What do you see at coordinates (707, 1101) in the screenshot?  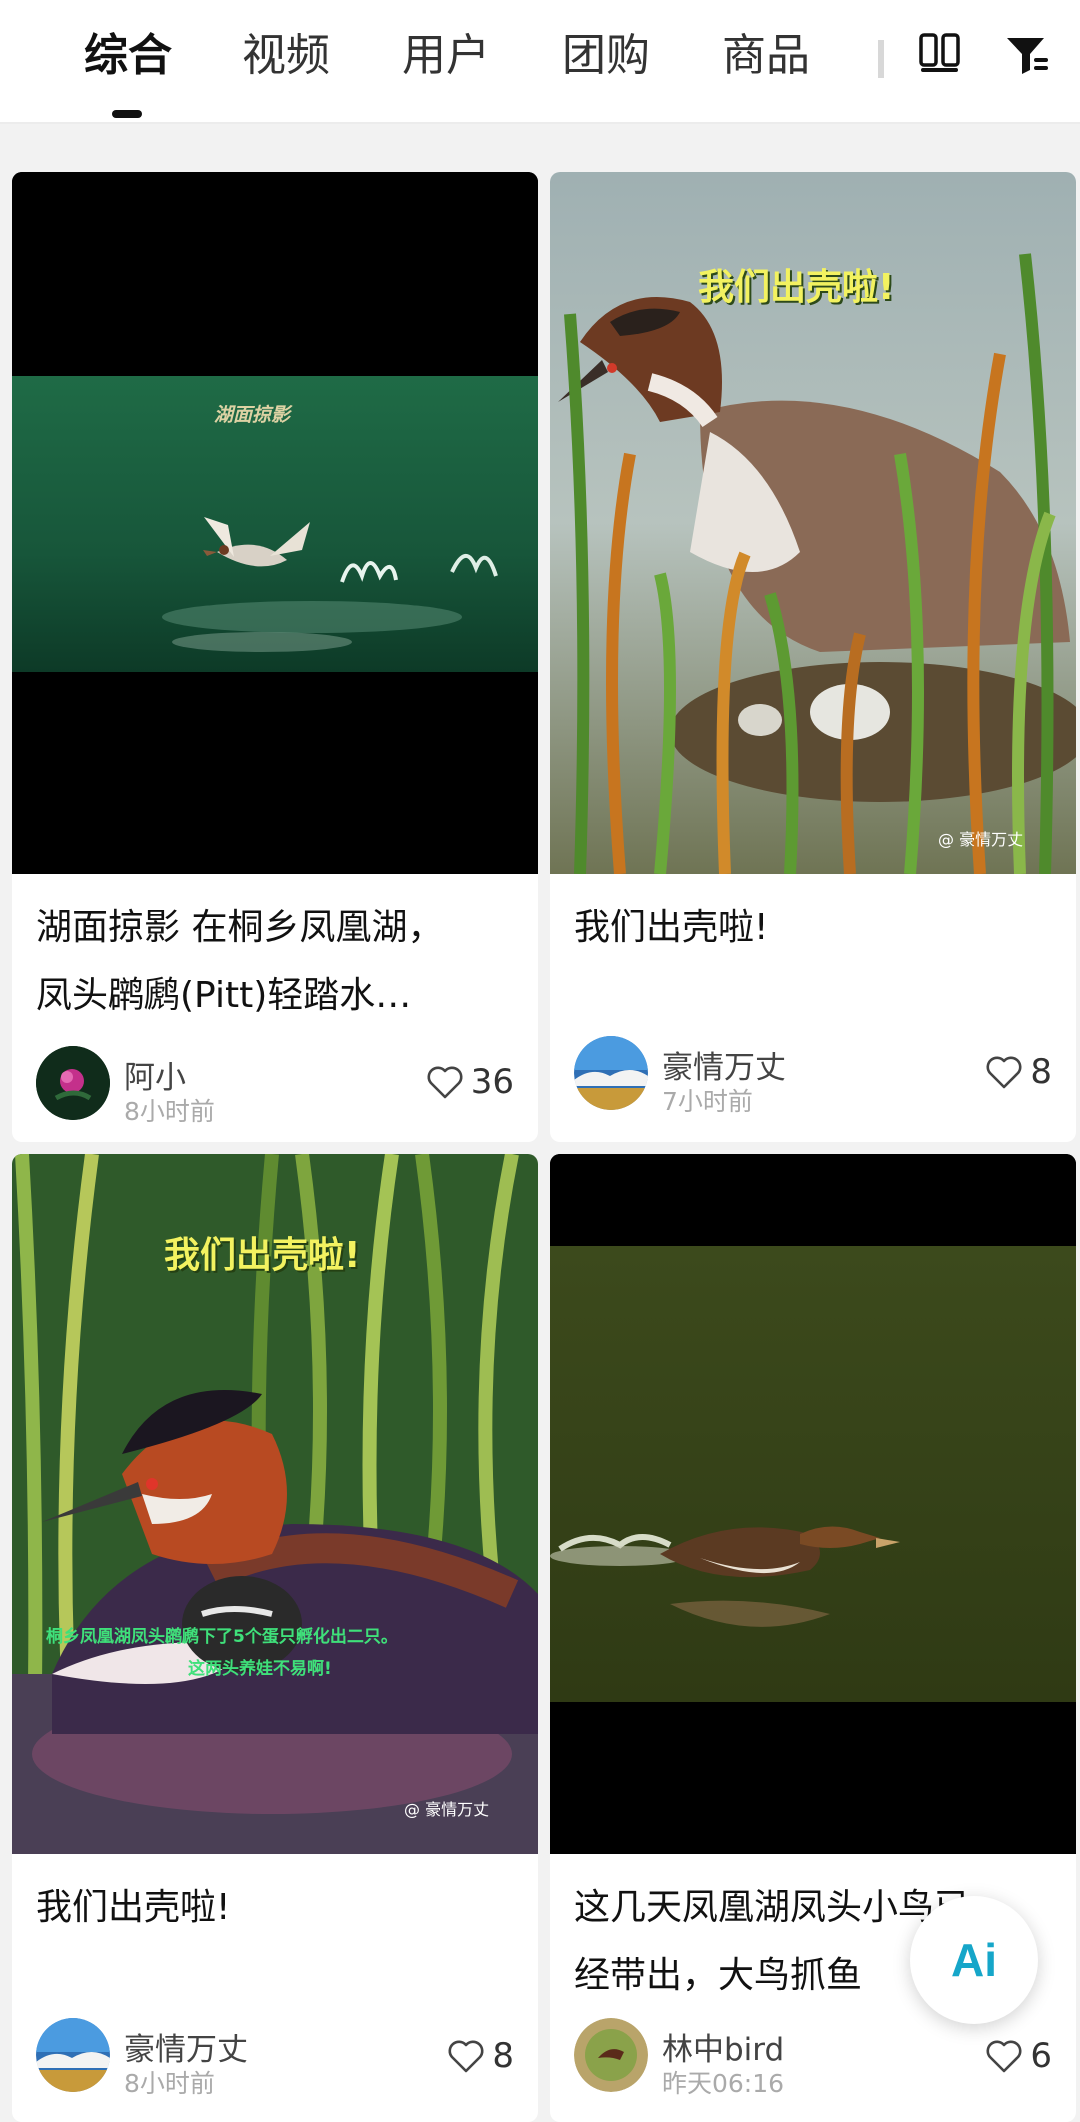 I see `post-time: 7小时前` at bounding box center [707, 1101].